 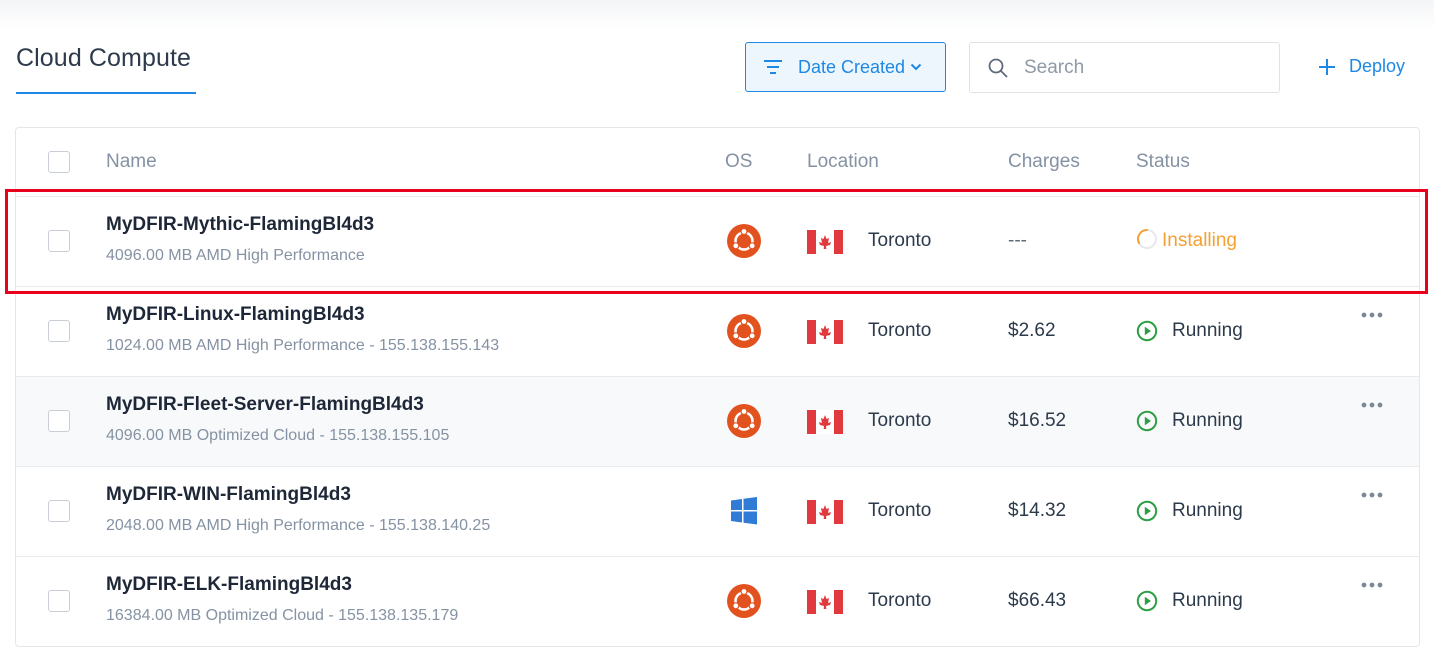 I want to click on instance-name: MyDFIR-WIN-FlamingBl4d3, so click(x=228, y=495).